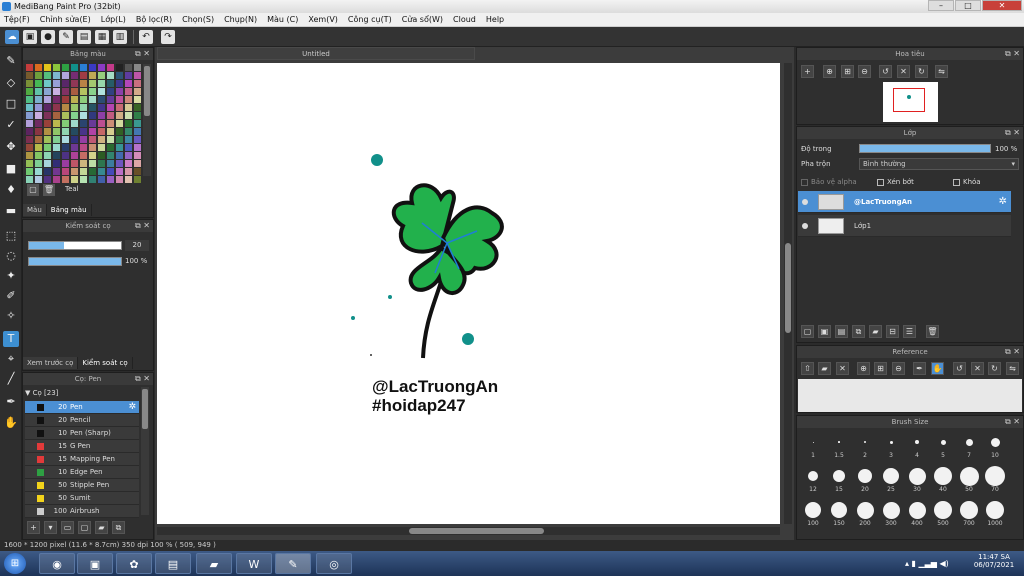  I want to click on brush-size-option: 1000, so click(995, 513).